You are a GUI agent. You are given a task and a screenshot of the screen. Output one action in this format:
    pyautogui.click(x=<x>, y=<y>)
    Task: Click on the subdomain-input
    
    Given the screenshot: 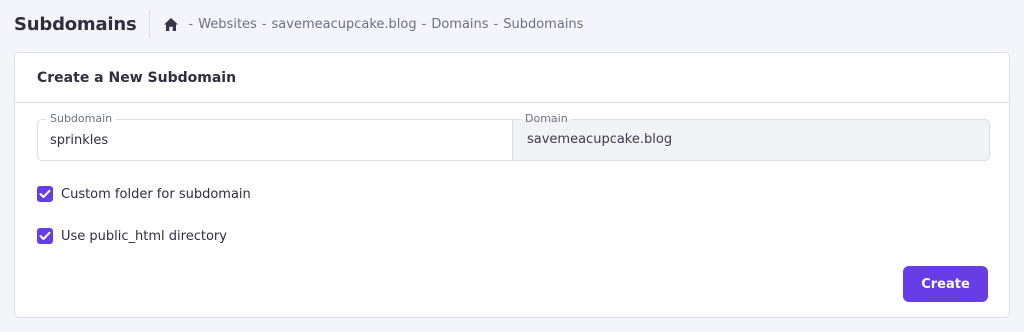 What is the action you would take?
    pyautogui.click(x=270, y=140)
    